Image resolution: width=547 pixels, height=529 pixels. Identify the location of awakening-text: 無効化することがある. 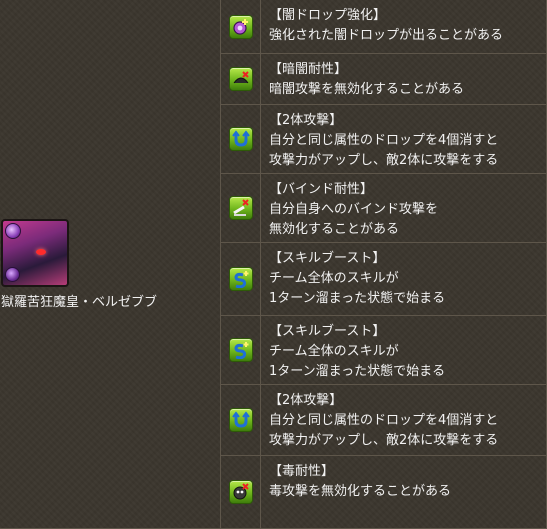
(334, 229).